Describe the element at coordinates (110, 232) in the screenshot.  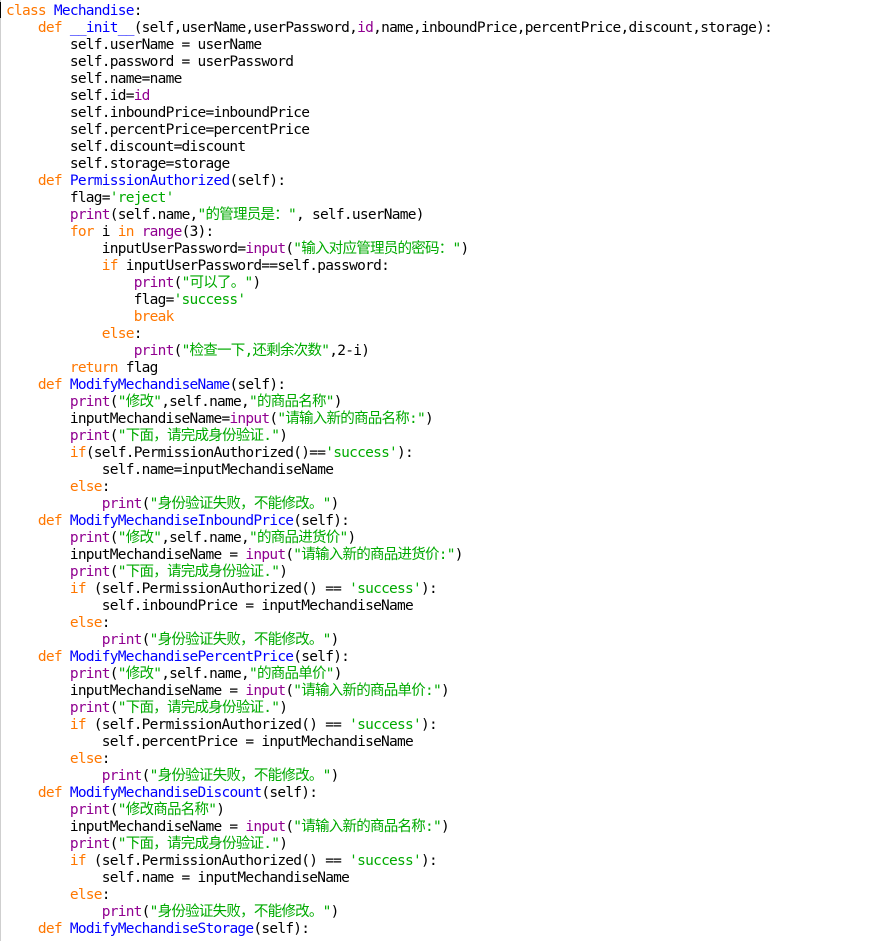
I see `code-line: for i in range(3):` at that location.